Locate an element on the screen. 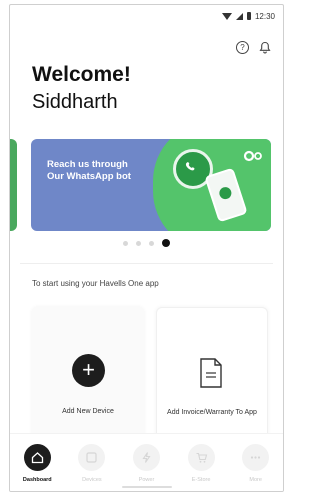 Image resolution: width=320 pixels, height=495 pixels. carousel-indicator is located at coordinates (146, 243).